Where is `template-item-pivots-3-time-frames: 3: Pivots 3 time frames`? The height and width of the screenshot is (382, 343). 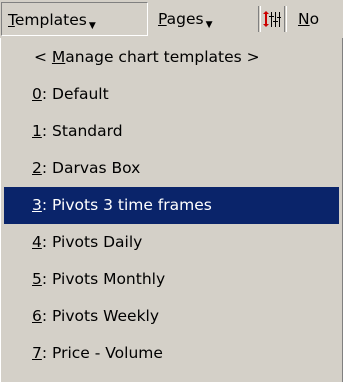 template-item-pivots-3-time-frames: 3: Pivots 3 time frames is located at coordinates (171, 205).